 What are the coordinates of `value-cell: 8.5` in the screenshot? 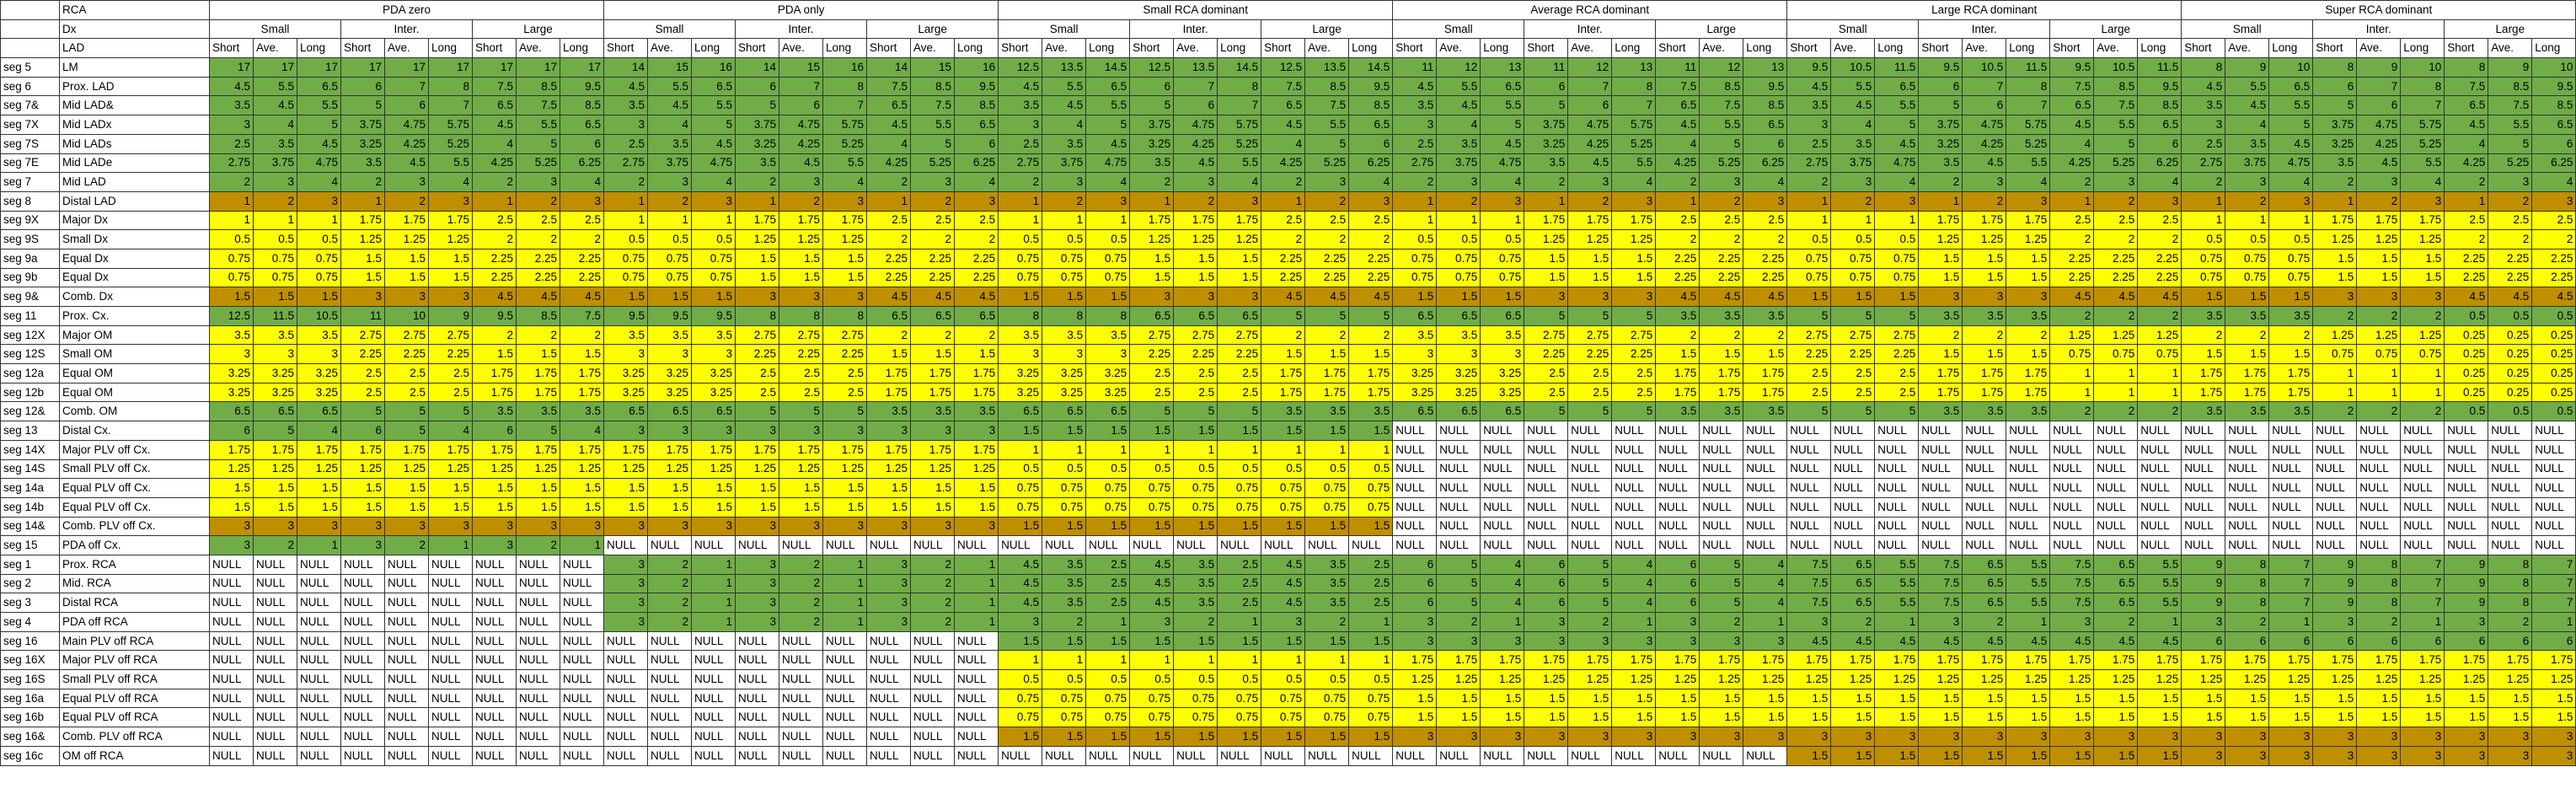 It's located at (582, 105).